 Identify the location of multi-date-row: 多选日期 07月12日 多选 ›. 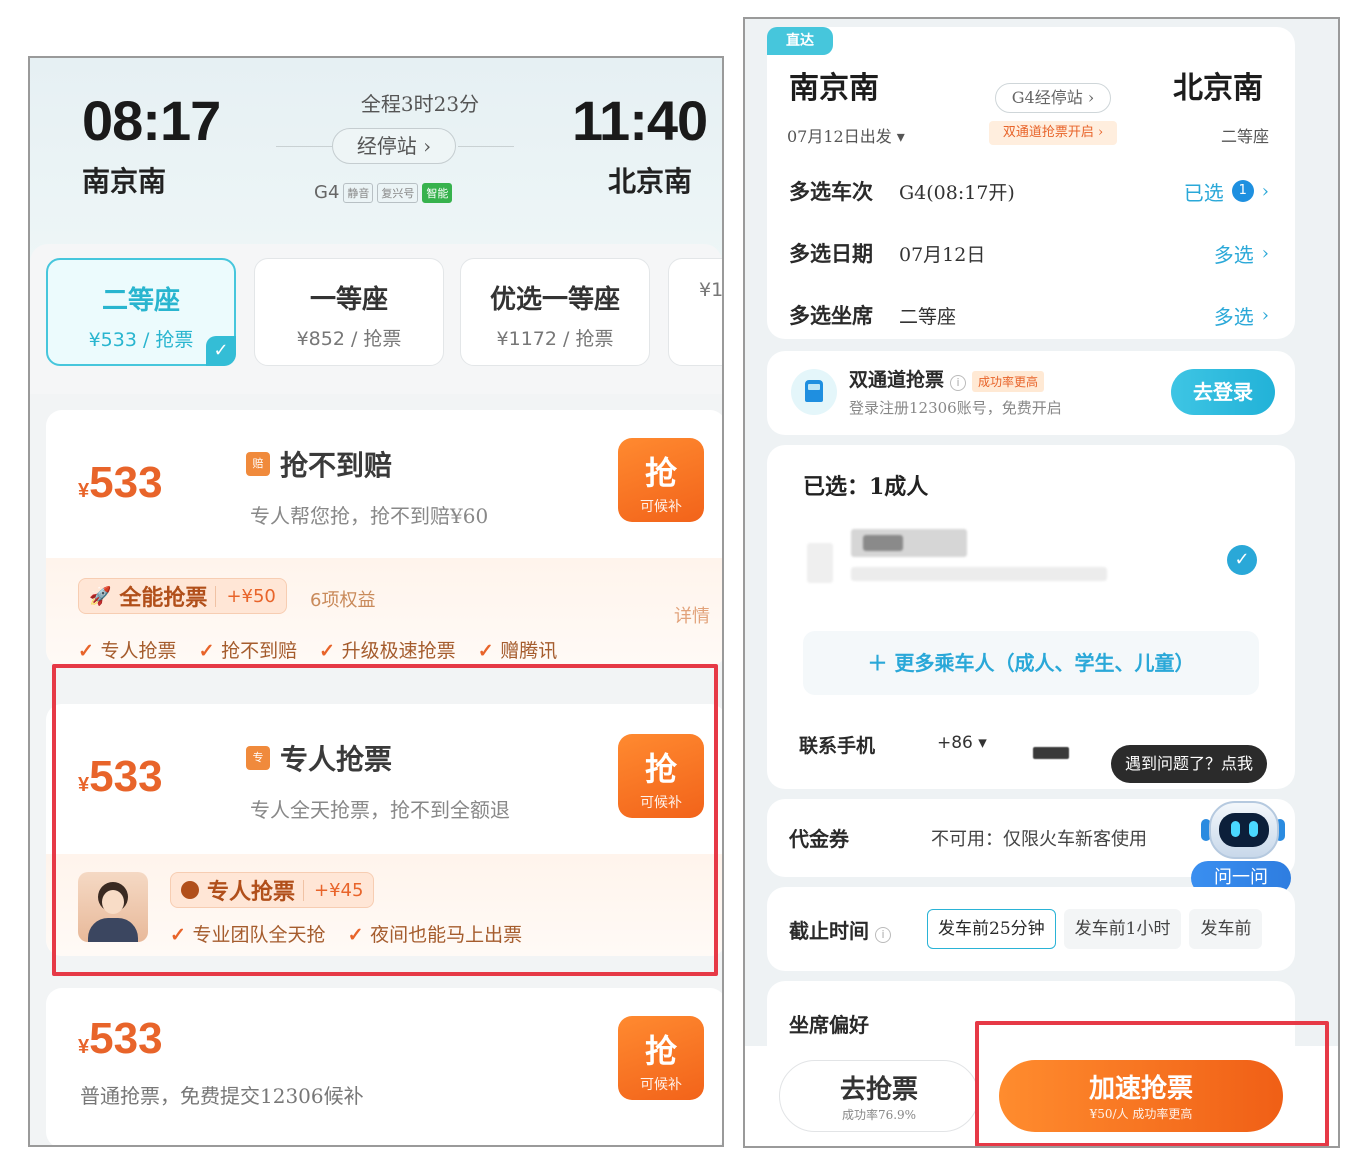
(1029, 253).